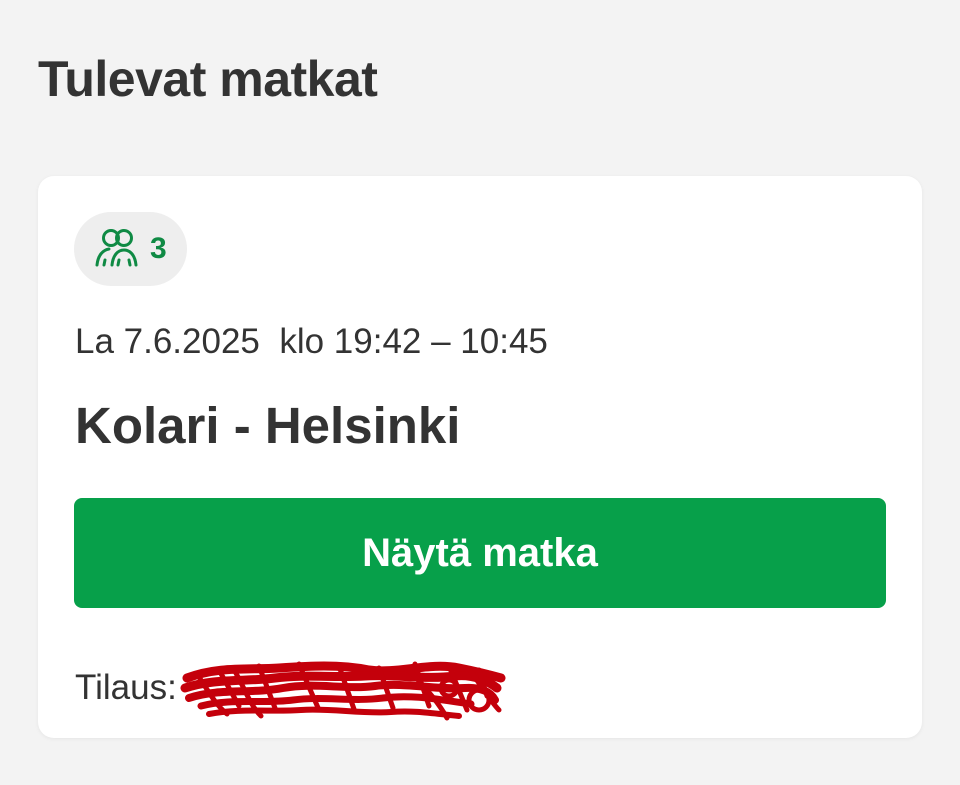 This screenshot has width=960, height=785. What do you see at coordinates (268, 425) in the screenshot?
I see `trip-route: Kolari - Helsinki` at bounding box center [268, 425].